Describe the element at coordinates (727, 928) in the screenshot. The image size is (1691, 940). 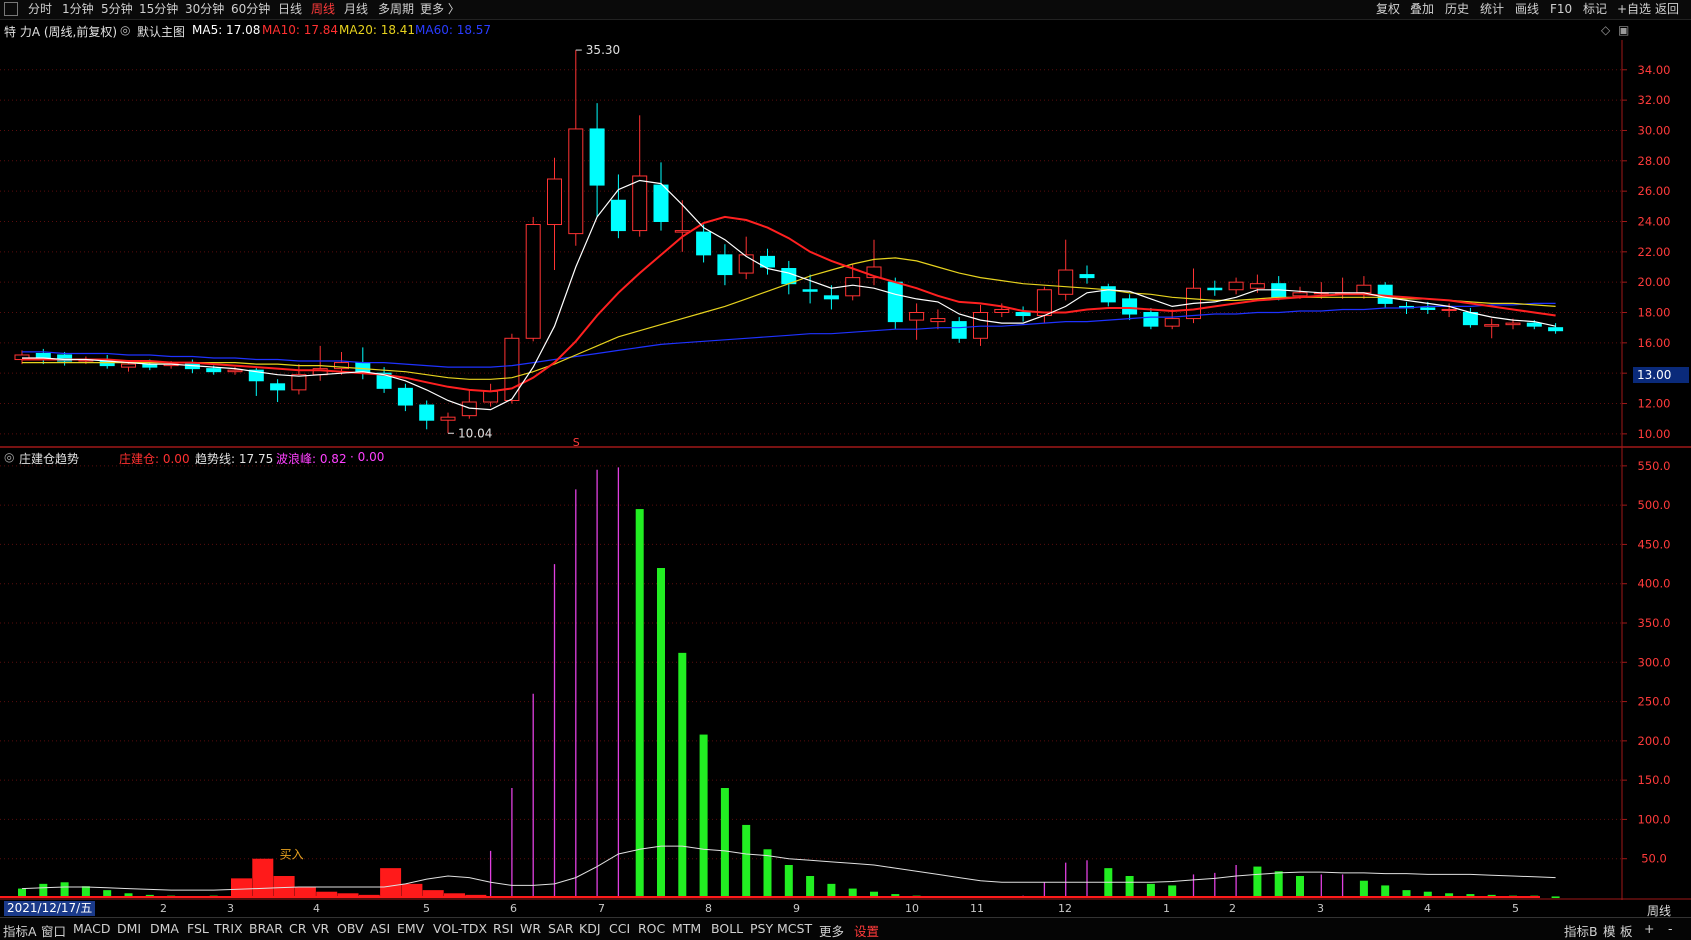
I see `indicator-tab-21: BOLL` at that location.